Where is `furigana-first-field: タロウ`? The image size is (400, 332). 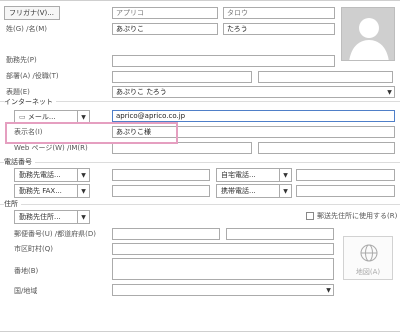 furigana-first-field: タロウ is located at coordinates (279, 13).